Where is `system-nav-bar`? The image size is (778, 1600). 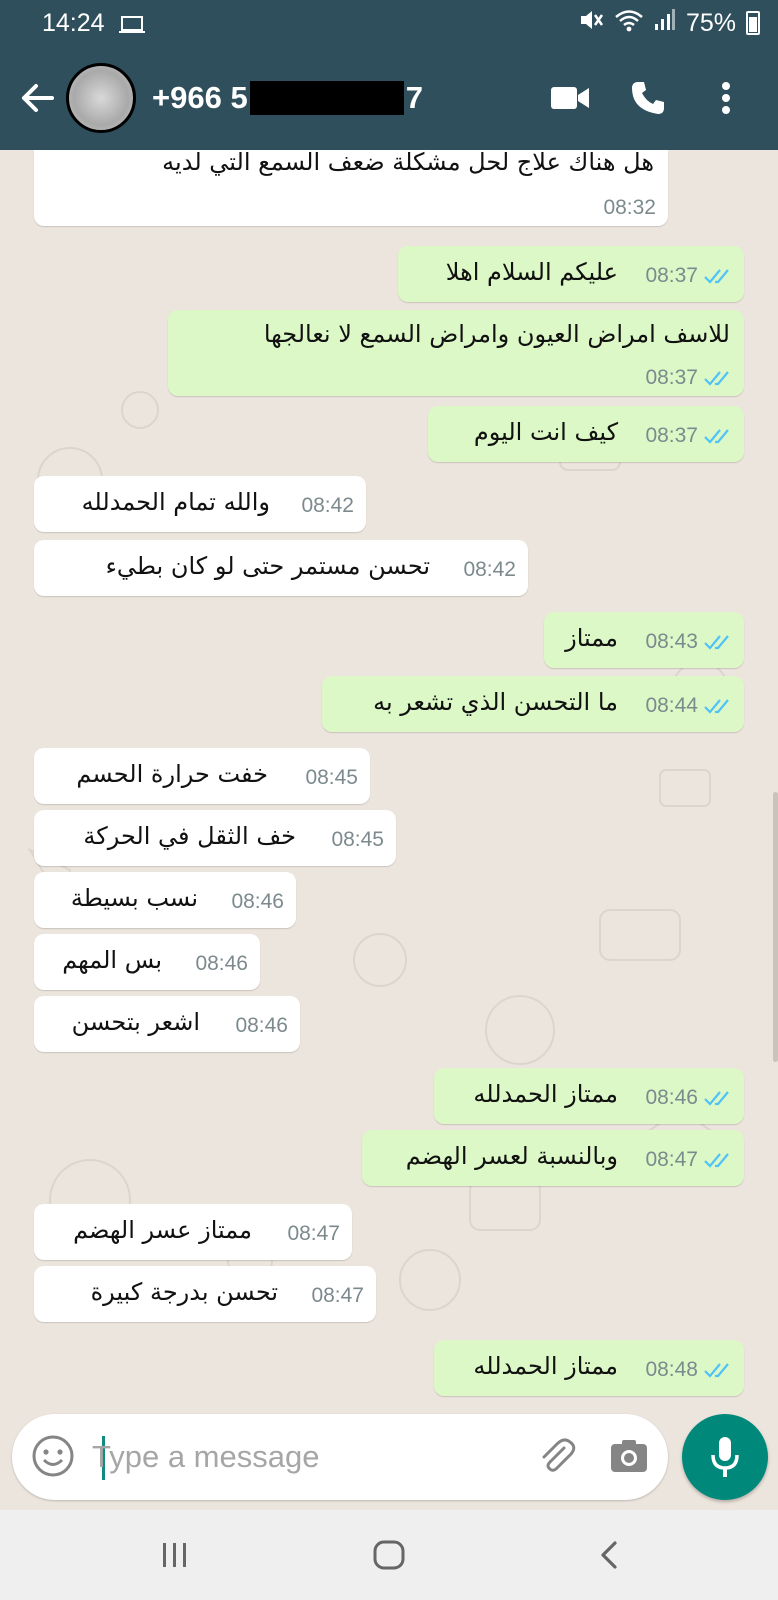
system-nav-bar is located at coordinates (389, 1555).